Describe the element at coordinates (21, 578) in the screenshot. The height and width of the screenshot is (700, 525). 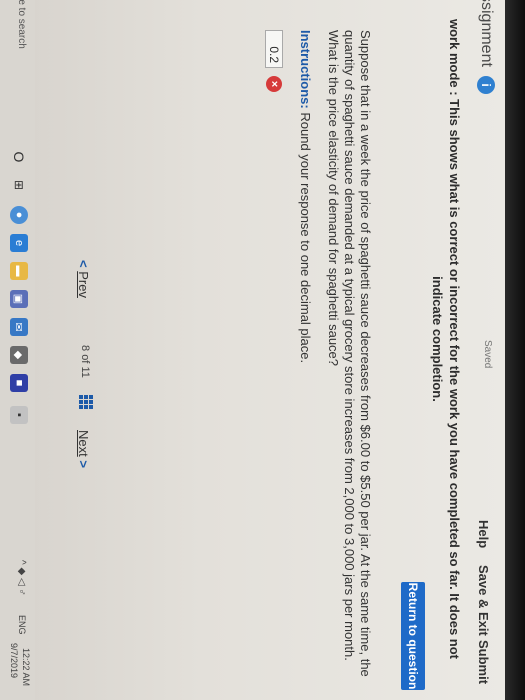
I see `system-tray-icons: ^ ◆ ◁ ♂` at that location.